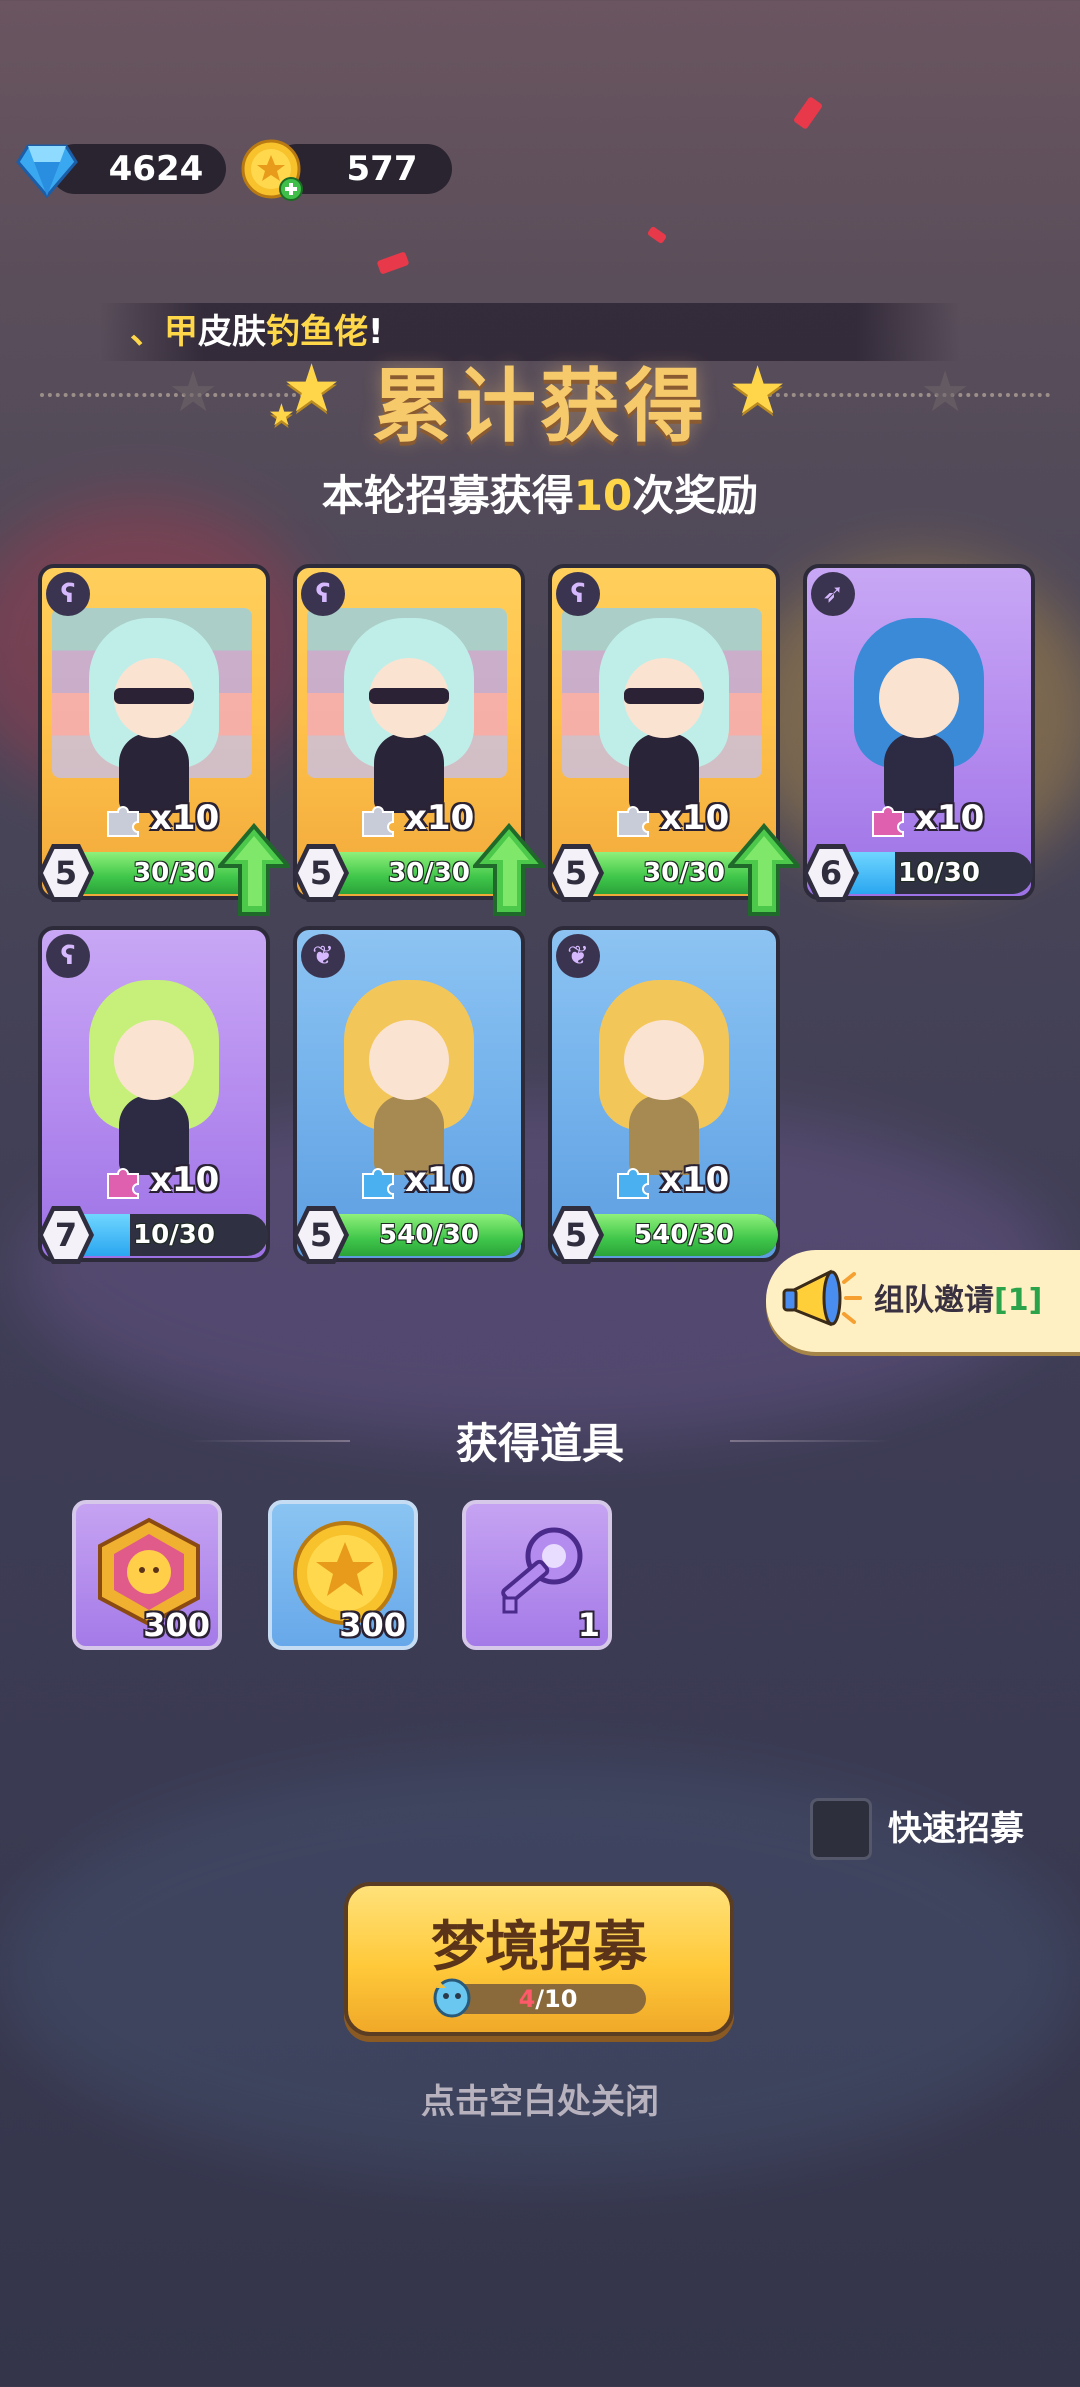  What do you see at coordinates (556, 1999) in the screenshot?
I see `recruit-progress-total: /10` at bounding box center [556, 1999].